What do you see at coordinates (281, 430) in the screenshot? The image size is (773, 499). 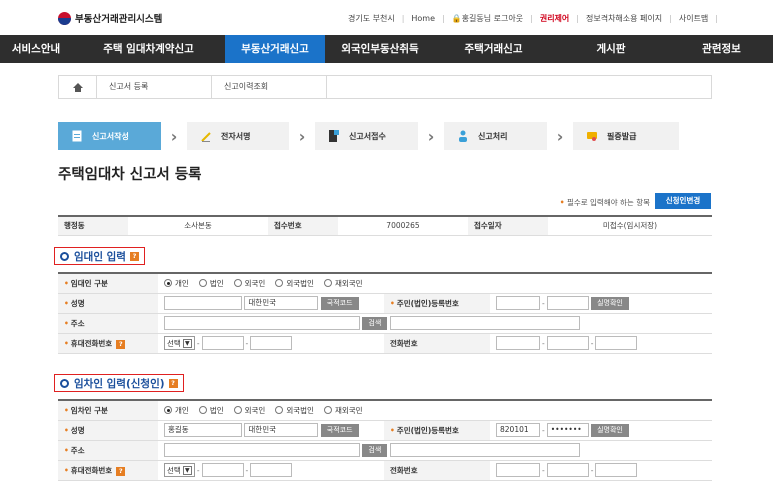 I see `lessee-country-input: 대한민국` at bounding box center [281, 430].